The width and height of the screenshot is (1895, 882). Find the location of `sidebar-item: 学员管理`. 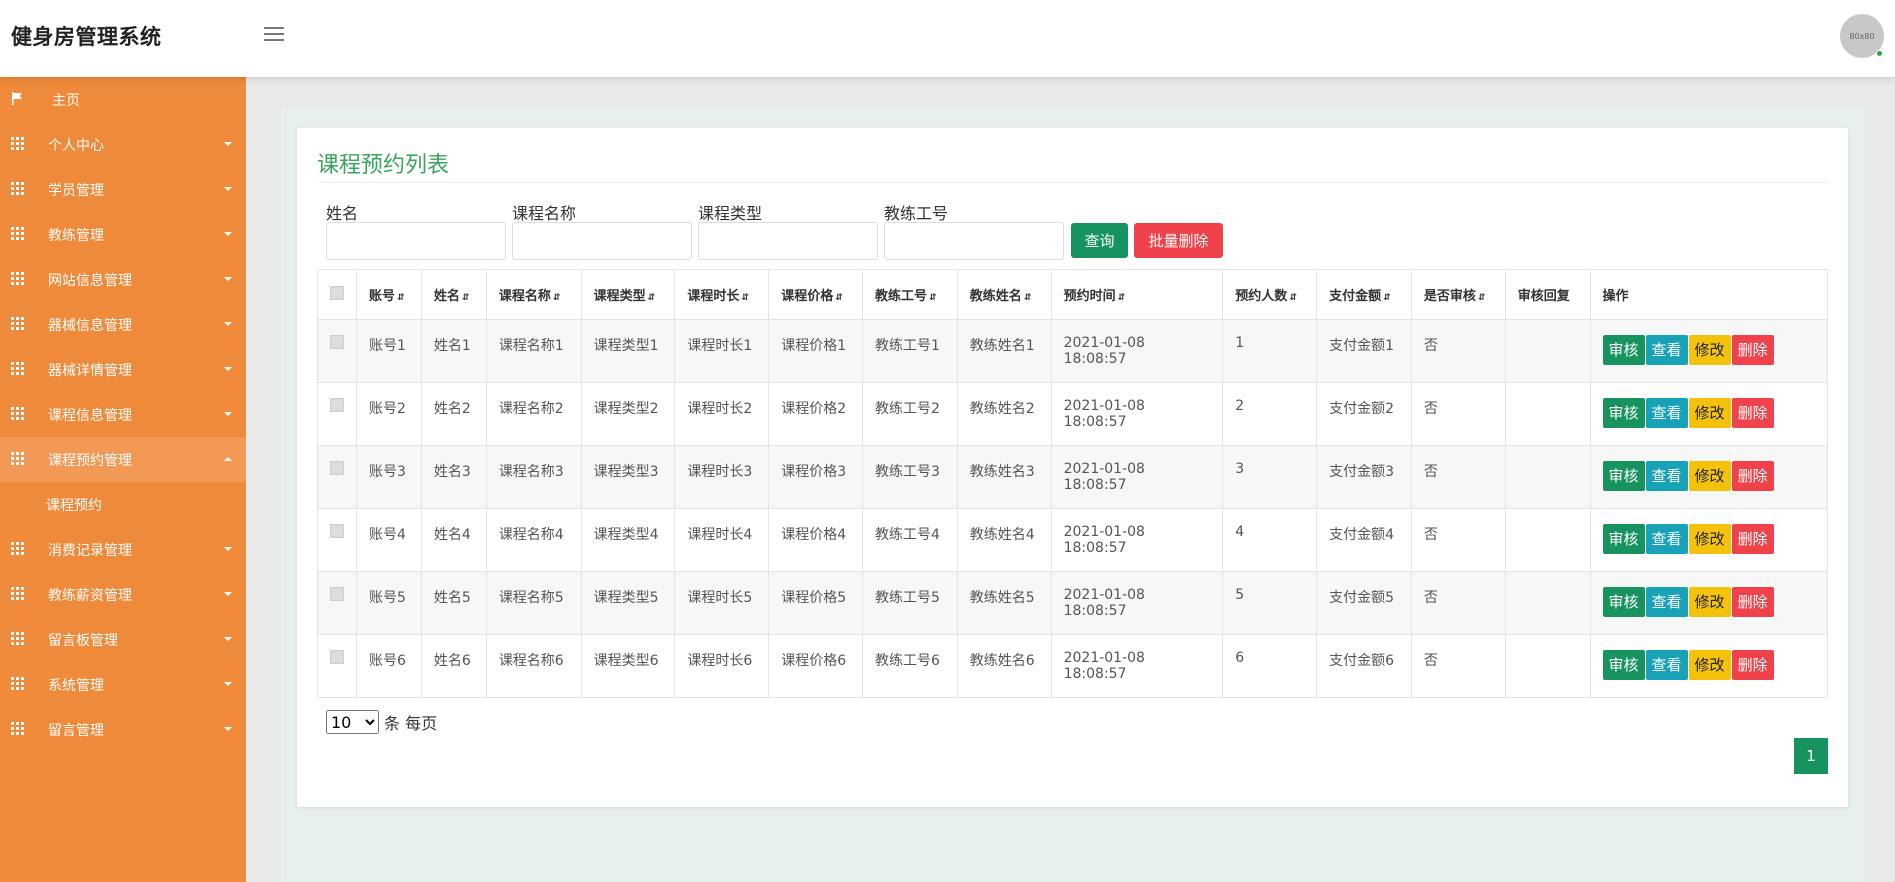

sidebar-item: 学员管理 is located at coordinates (123, 189).